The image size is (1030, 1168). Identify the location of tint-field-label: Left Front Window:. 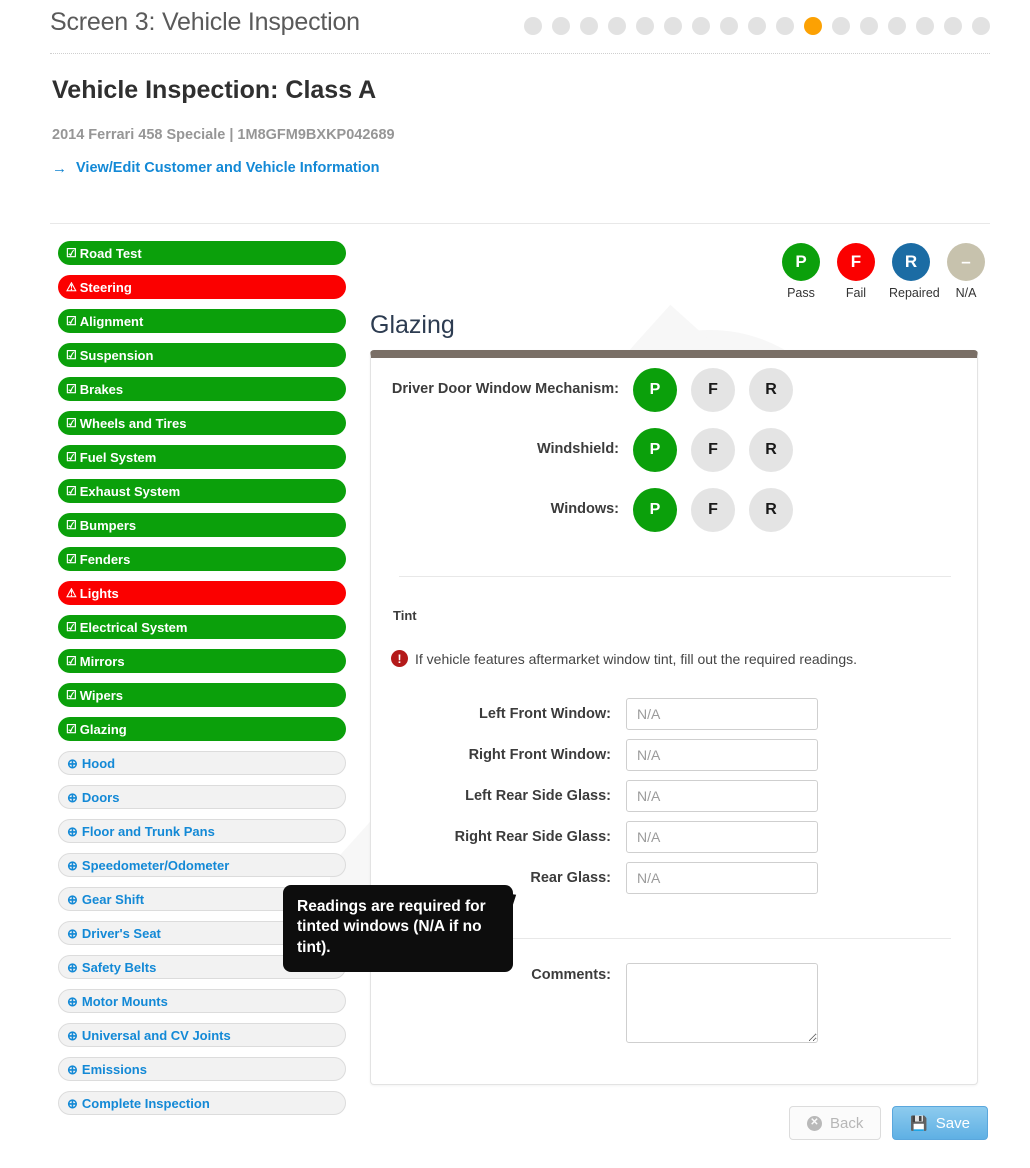
(545, 714).